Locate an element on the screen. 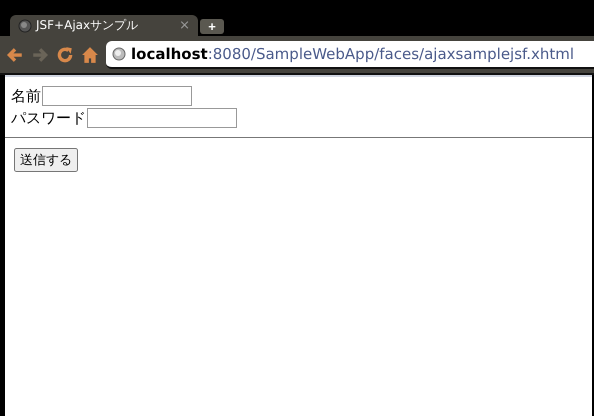  url-text: localhost:8080/SampleWebApp/faces/ajaxsamplejsf.xhtml is located at coordinates (352, 53).